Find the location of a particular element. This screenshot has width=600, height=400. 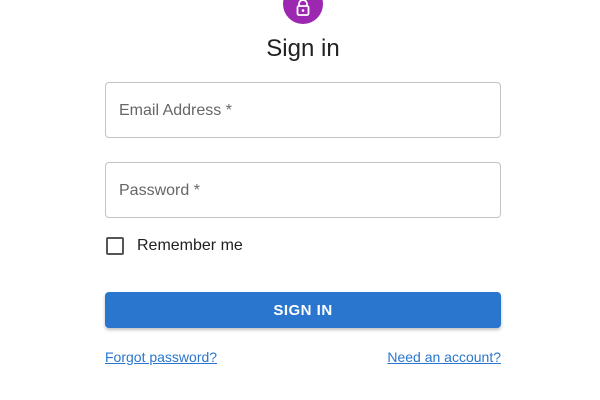

lock-icon is located at coordinates (303, 9).